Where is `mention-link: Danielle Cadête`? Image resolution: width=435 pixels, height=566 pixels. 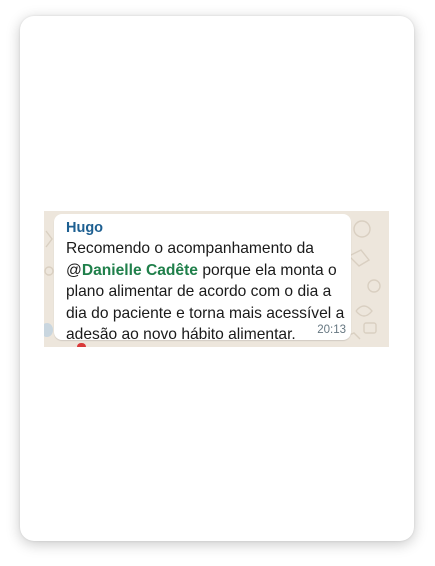
mention-link: Danielle Cadête is located at coordinates (140, 270).